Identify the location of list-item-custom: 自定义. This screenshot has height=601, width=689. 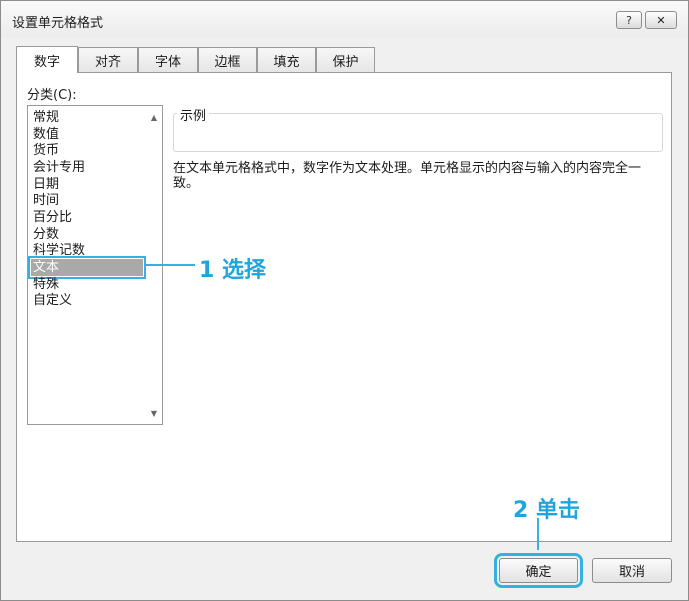
(87, 300).